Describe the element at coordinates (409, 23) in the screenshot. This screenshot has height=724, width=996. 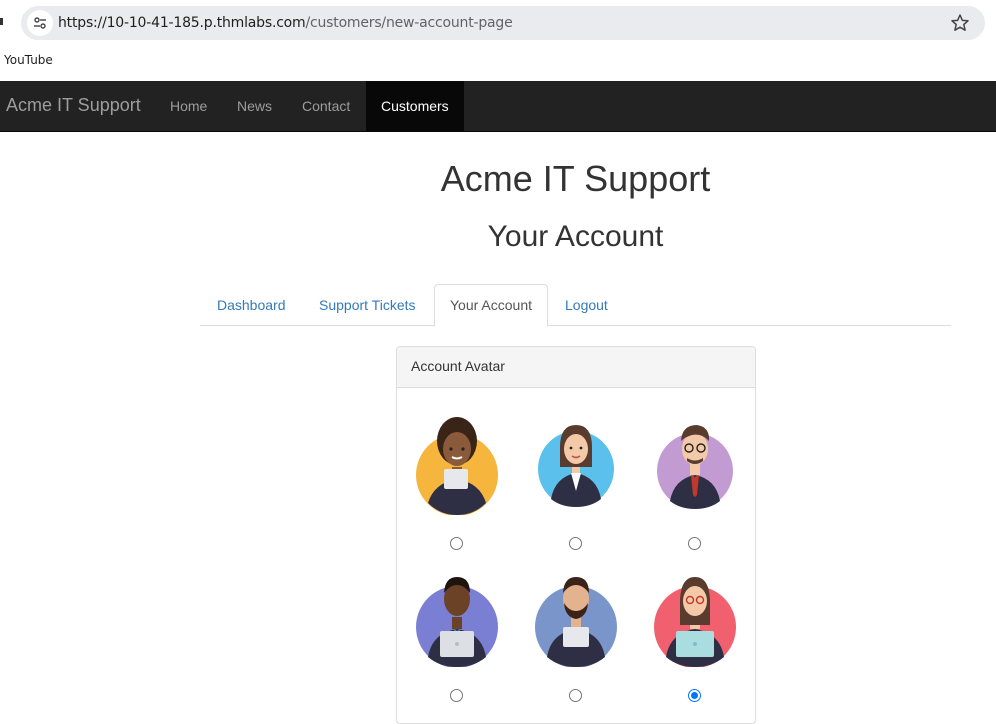
I see `url-path: /customers/new-account-page` at that location.